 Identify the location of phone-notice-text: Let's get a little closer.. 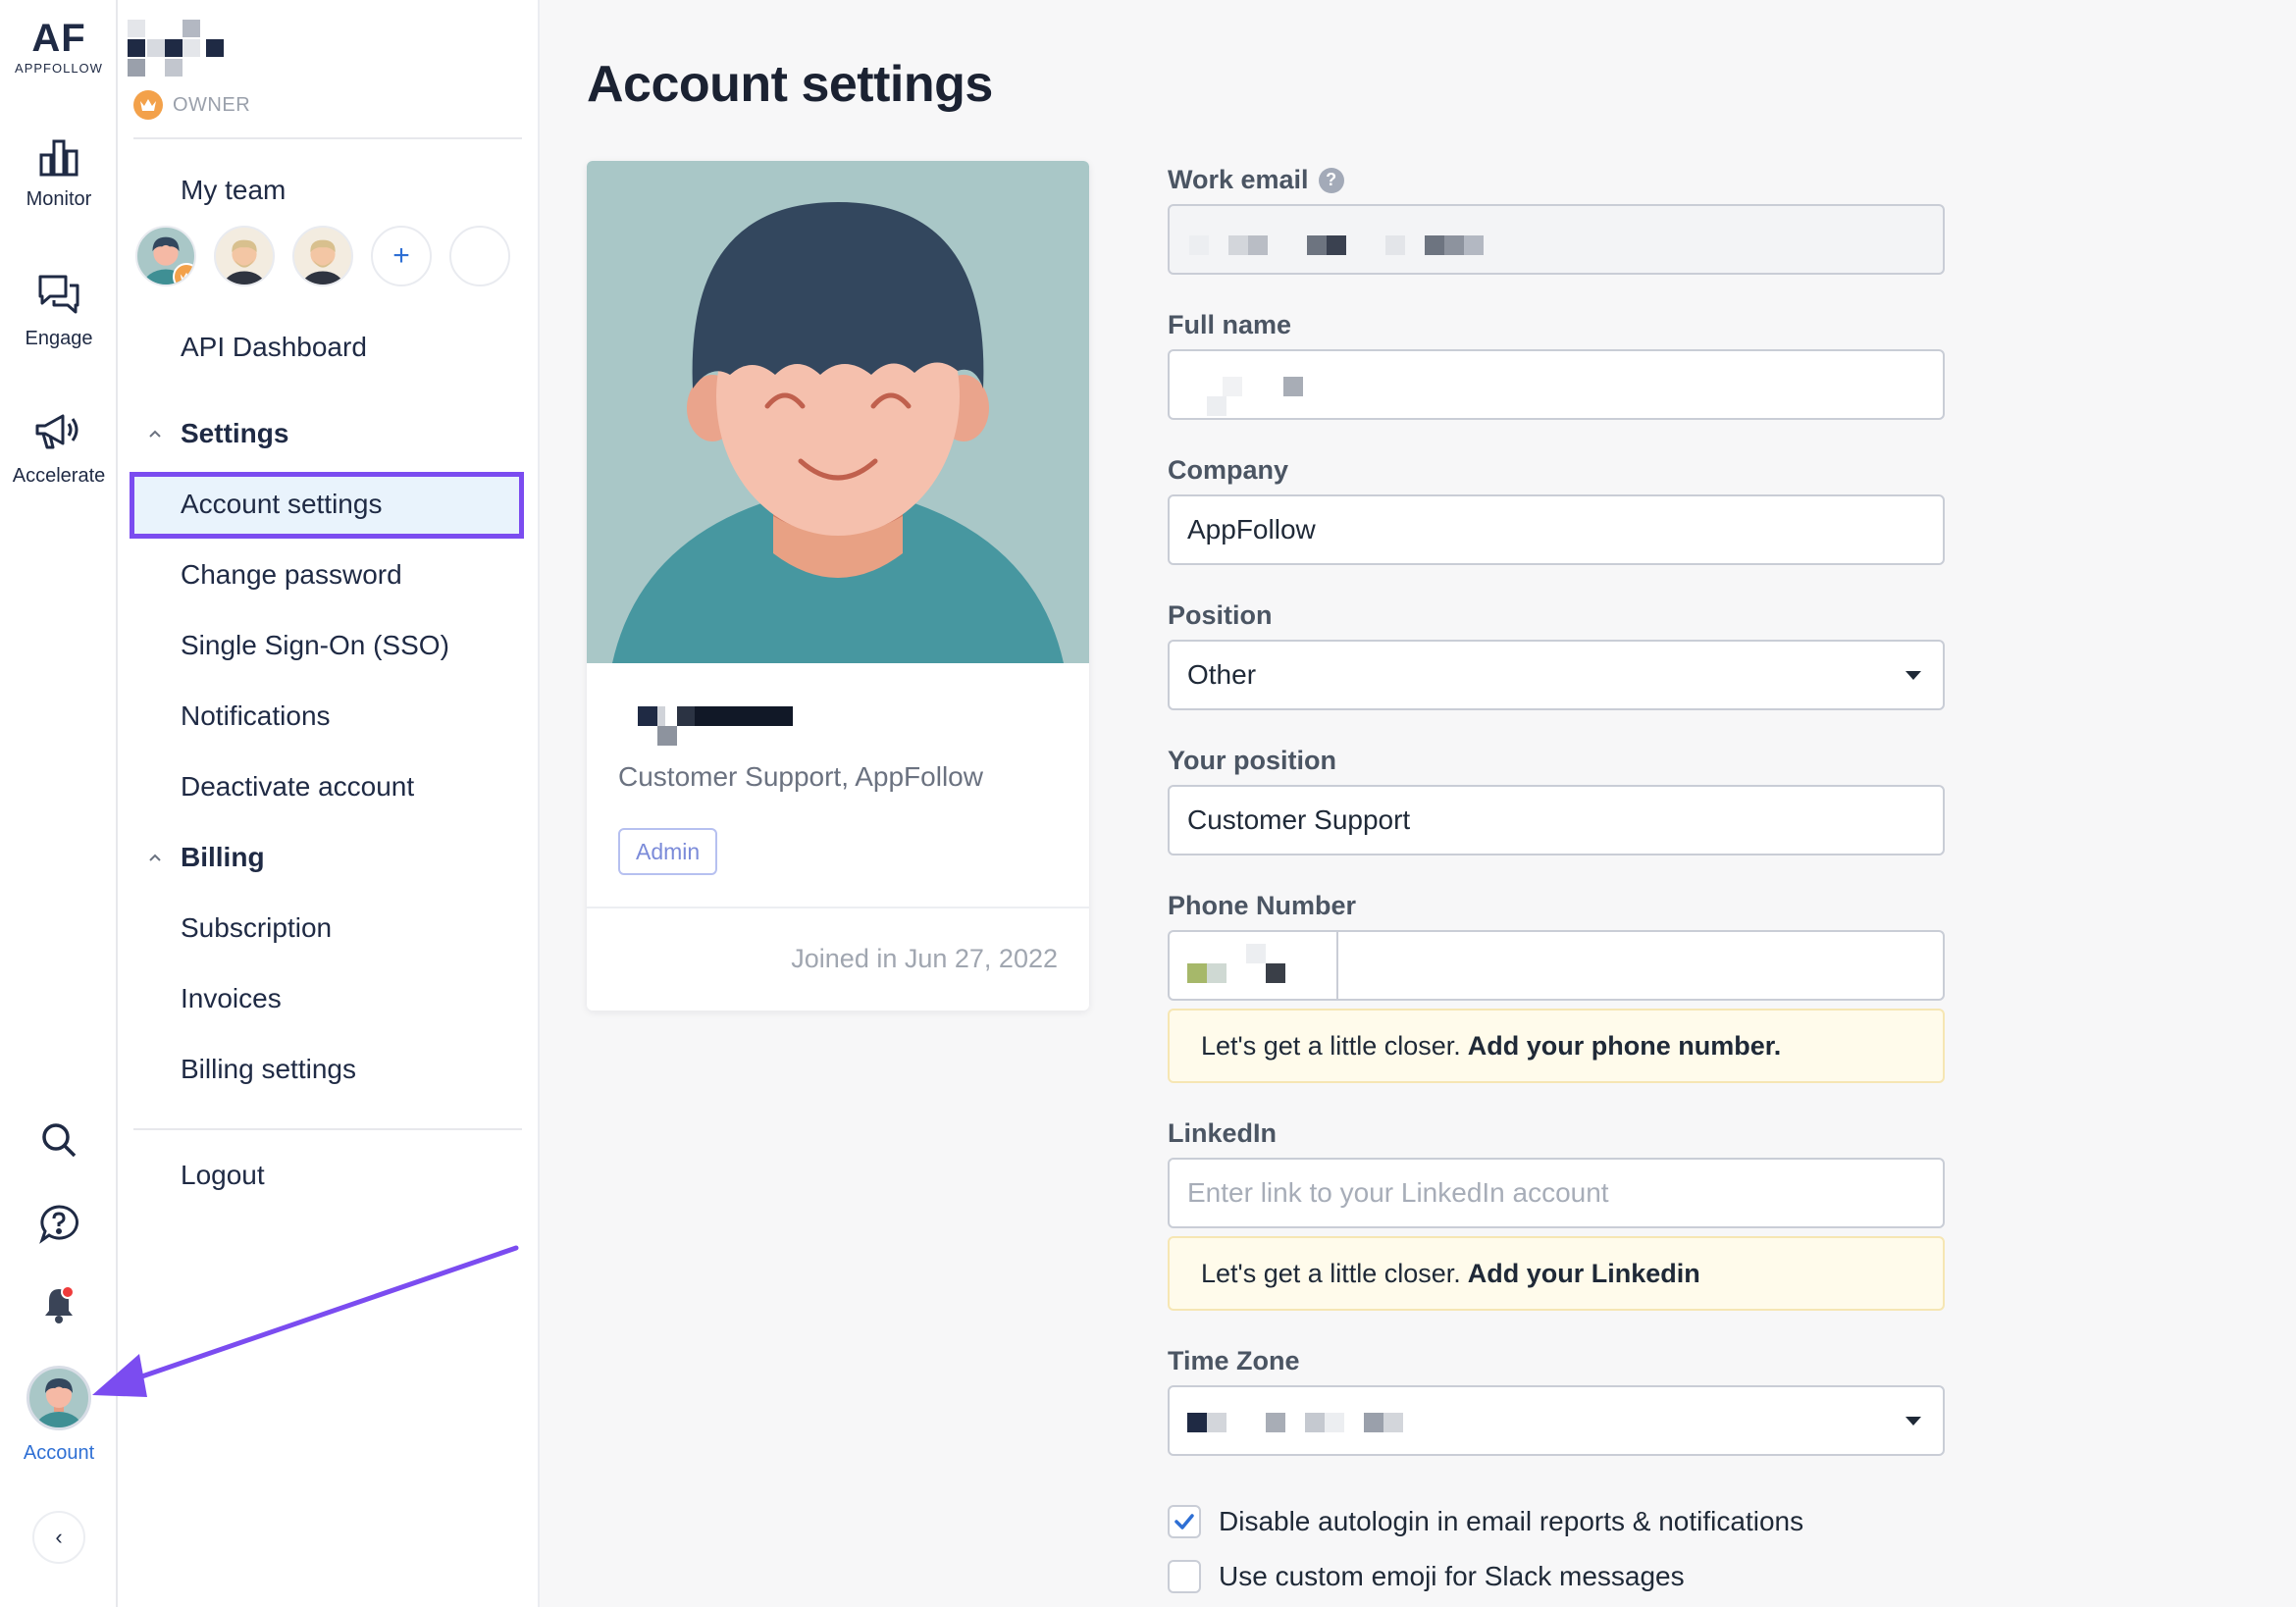
(1331, 1045).